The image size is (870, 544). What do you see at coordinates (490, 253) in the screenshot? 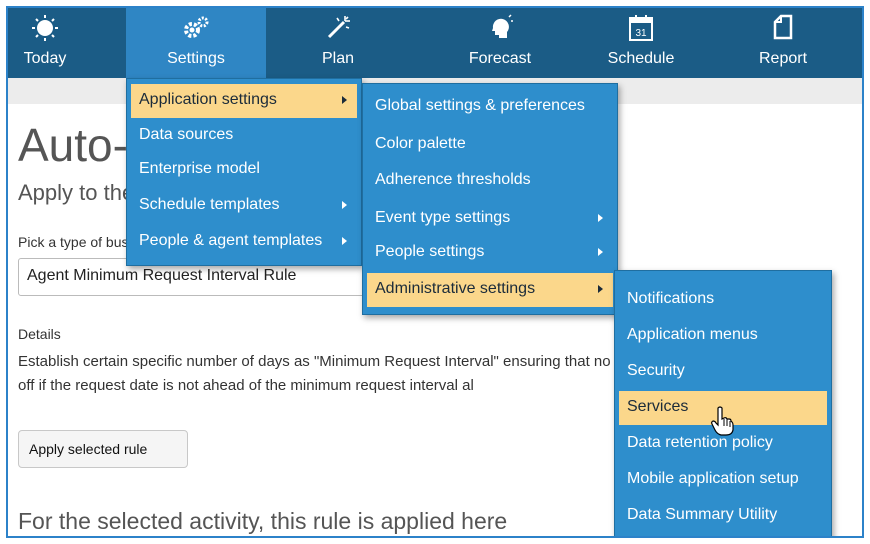
I see `menu-item-people-settings: People settings` at bounding box center [490, 253].